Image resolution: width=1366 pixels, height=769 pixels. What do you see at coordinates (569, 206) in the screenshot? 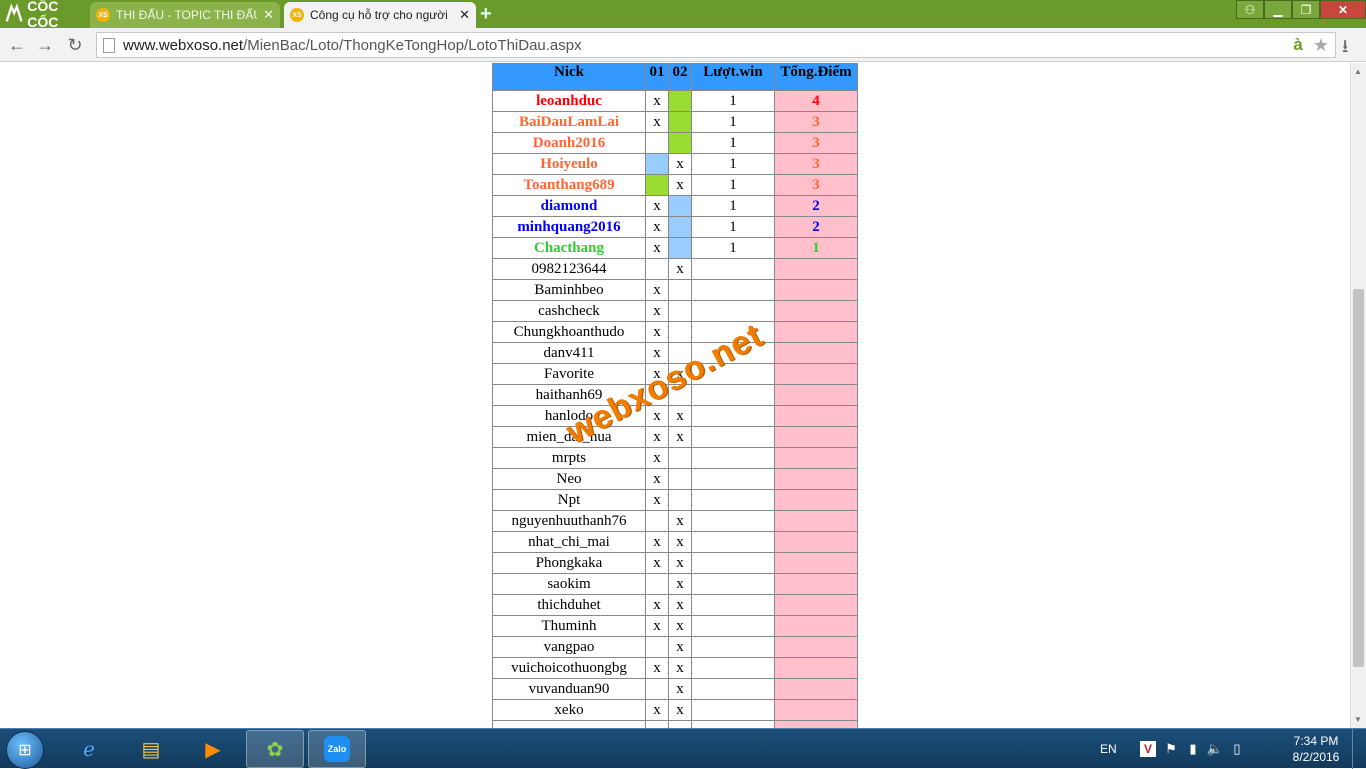
I see `nick-cell: diamond` at bounding box center [569, 206].